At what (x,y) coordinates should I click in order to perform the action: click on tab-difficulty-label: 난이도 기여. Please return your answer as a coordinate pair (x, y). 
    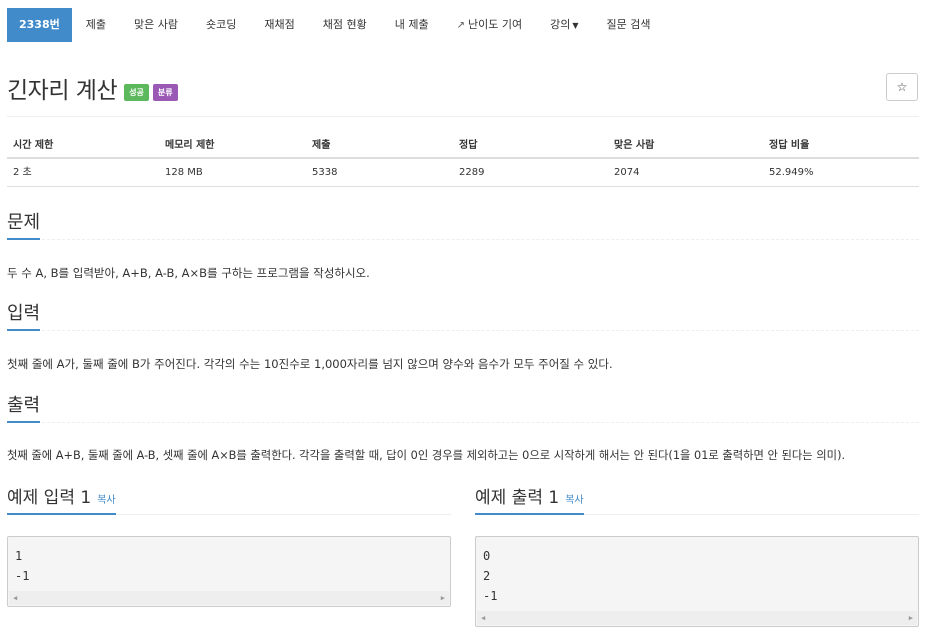
    Looking at the image, I should click on (495, 24).